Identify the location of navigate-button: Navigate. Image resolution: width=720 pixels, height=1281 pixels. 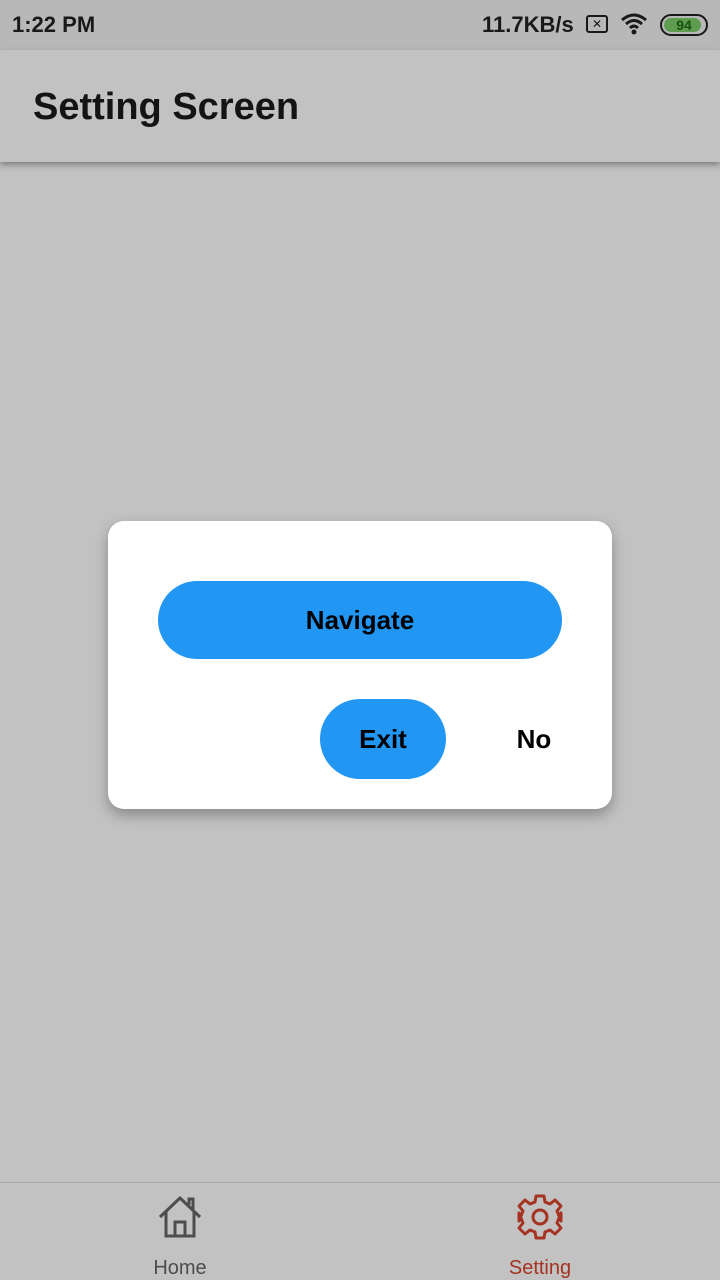
(360, 620).